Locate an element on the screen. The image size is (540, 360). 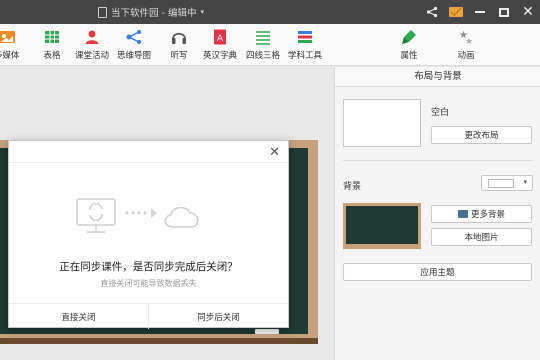
toolbar-media: 多媒体 is located at coordinates (10, 44).